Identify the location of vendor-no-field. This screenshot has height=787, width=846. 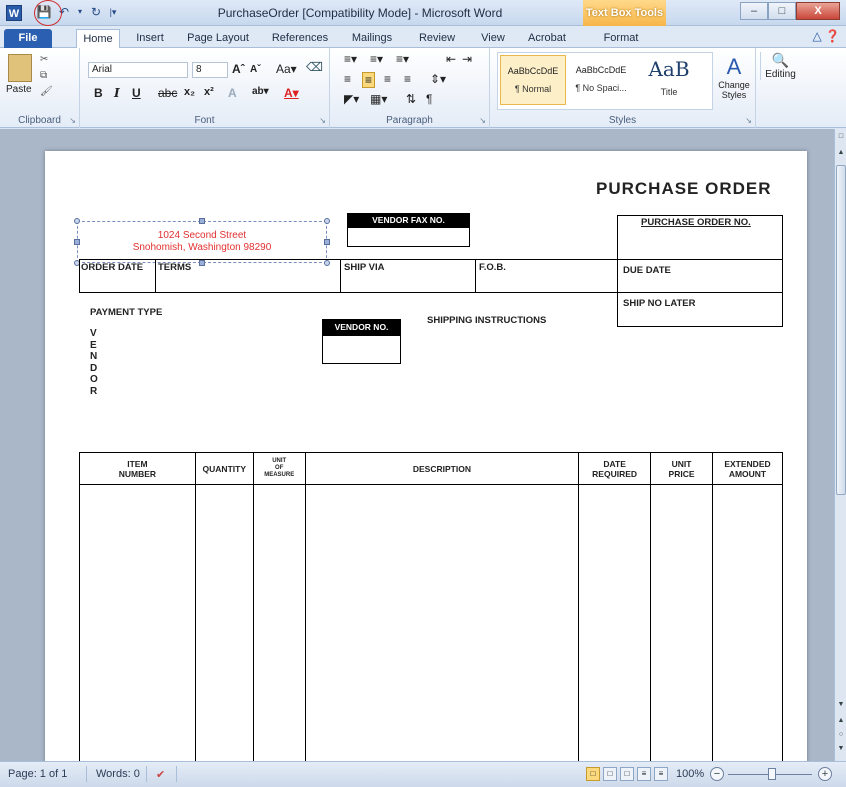
(361, 349).